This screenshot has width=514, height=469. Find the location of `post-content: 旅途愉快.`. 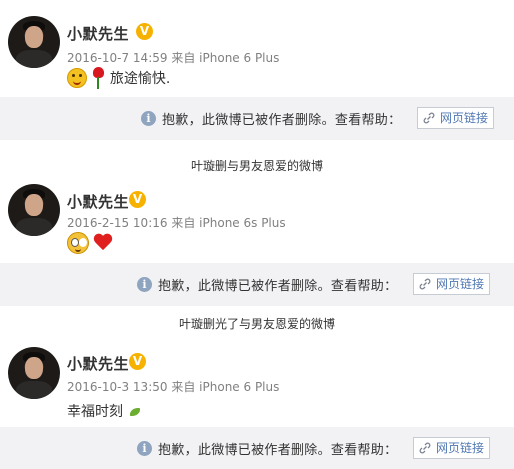

post-content: 旅途愉快. is located at coordinates (118, 78).